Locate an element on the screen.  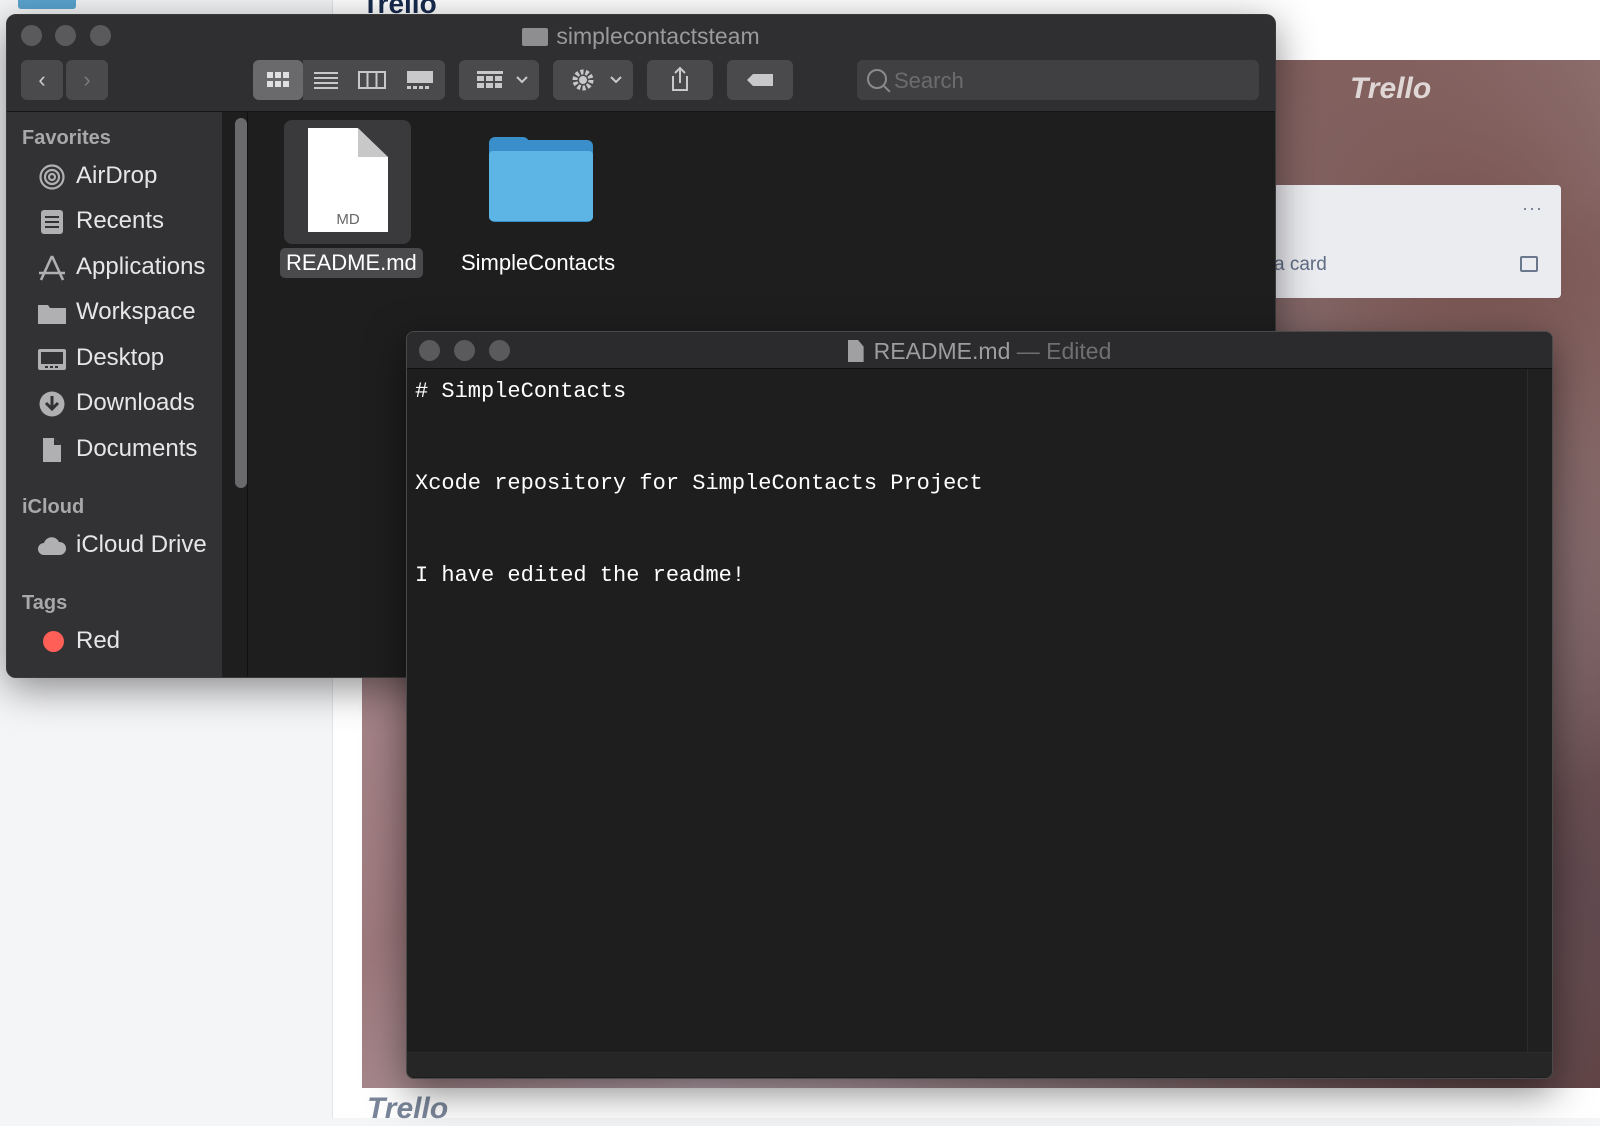
tags-button is located at coordinates (760, 80).